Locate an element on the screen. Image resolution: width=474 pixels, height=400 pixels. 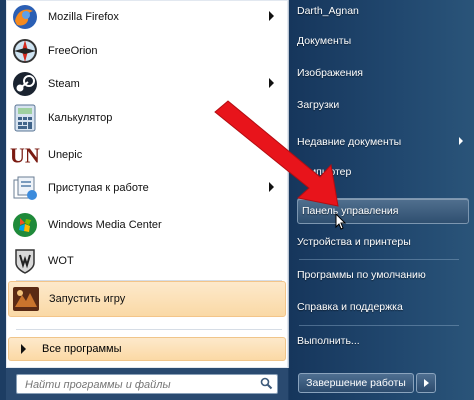
program-item-freeorion: FreeOrion is located at coordinates (147, 51).